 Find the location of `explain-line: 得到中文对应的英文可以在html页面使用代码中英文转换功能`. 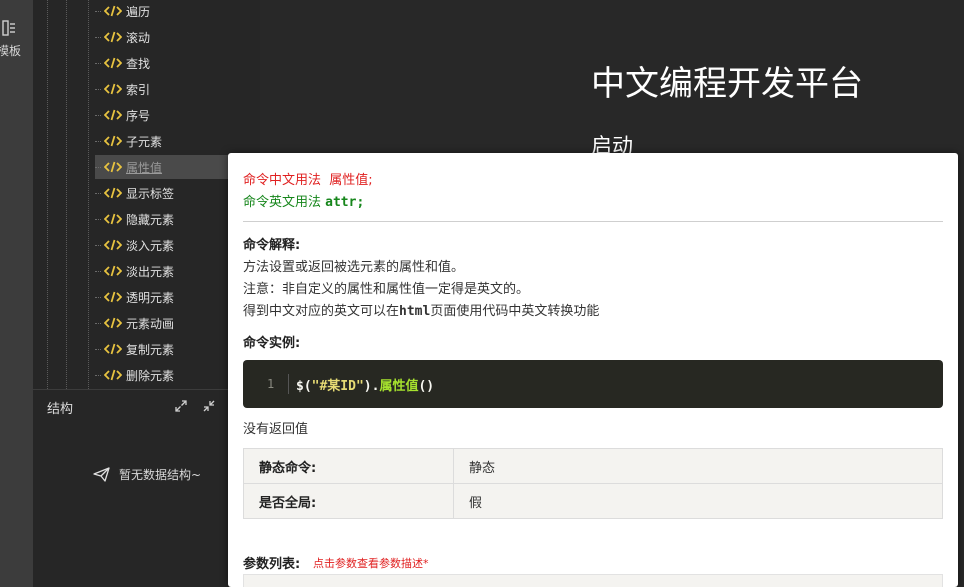

explain-line: 得到中文对应的英文可以在html页面使用代码中英文转换功能 is located at coordinates (421, 309).